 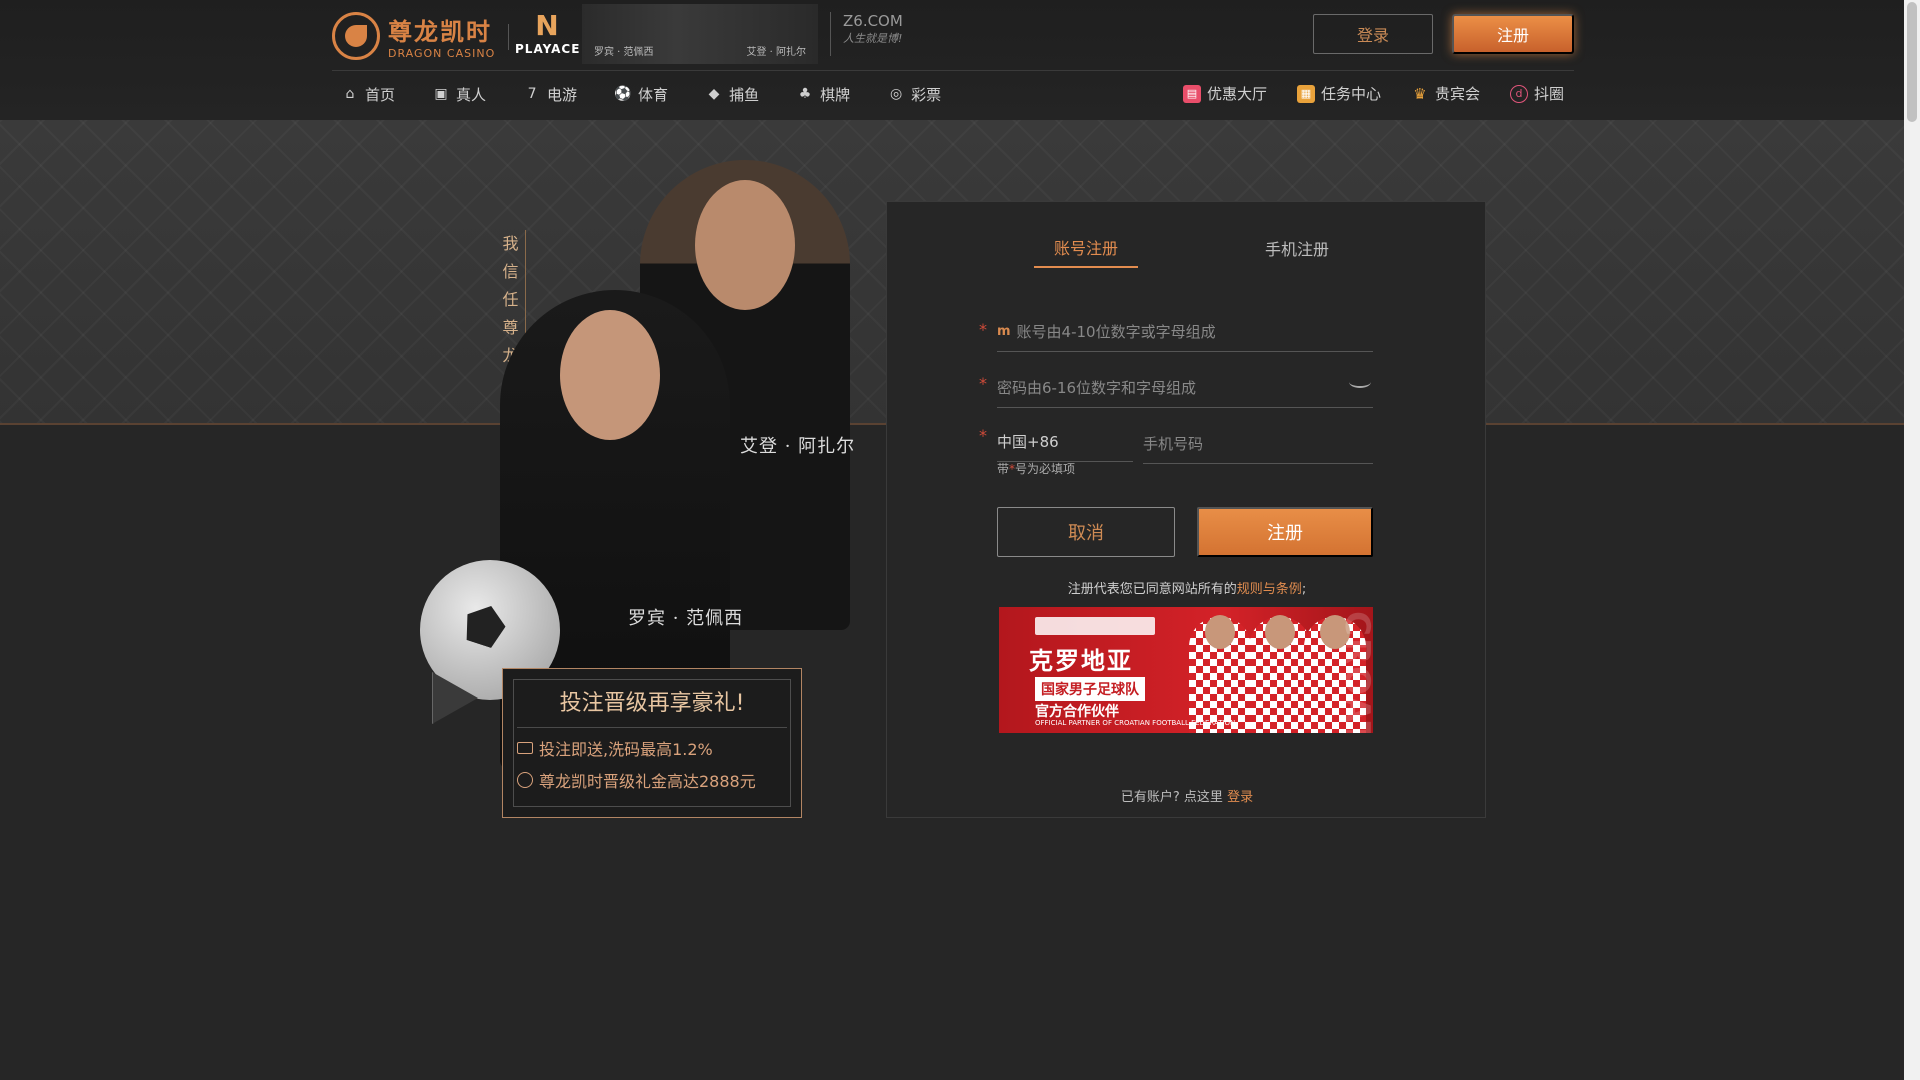 I want to click on terms-text: 注册代表您已同意网站所有的, so click(x=1152, y=589).